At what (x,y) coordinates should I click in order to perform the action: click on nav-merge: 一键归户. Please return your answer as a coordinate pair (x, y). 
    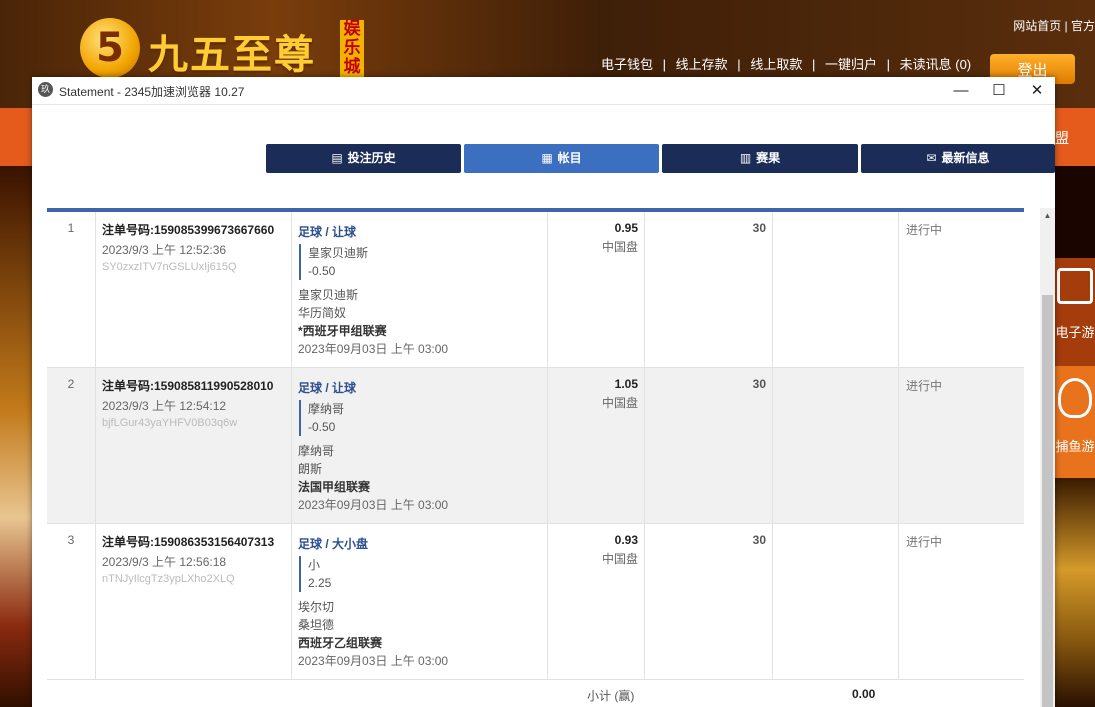
    Looking at the image, I should click on (851, 64).